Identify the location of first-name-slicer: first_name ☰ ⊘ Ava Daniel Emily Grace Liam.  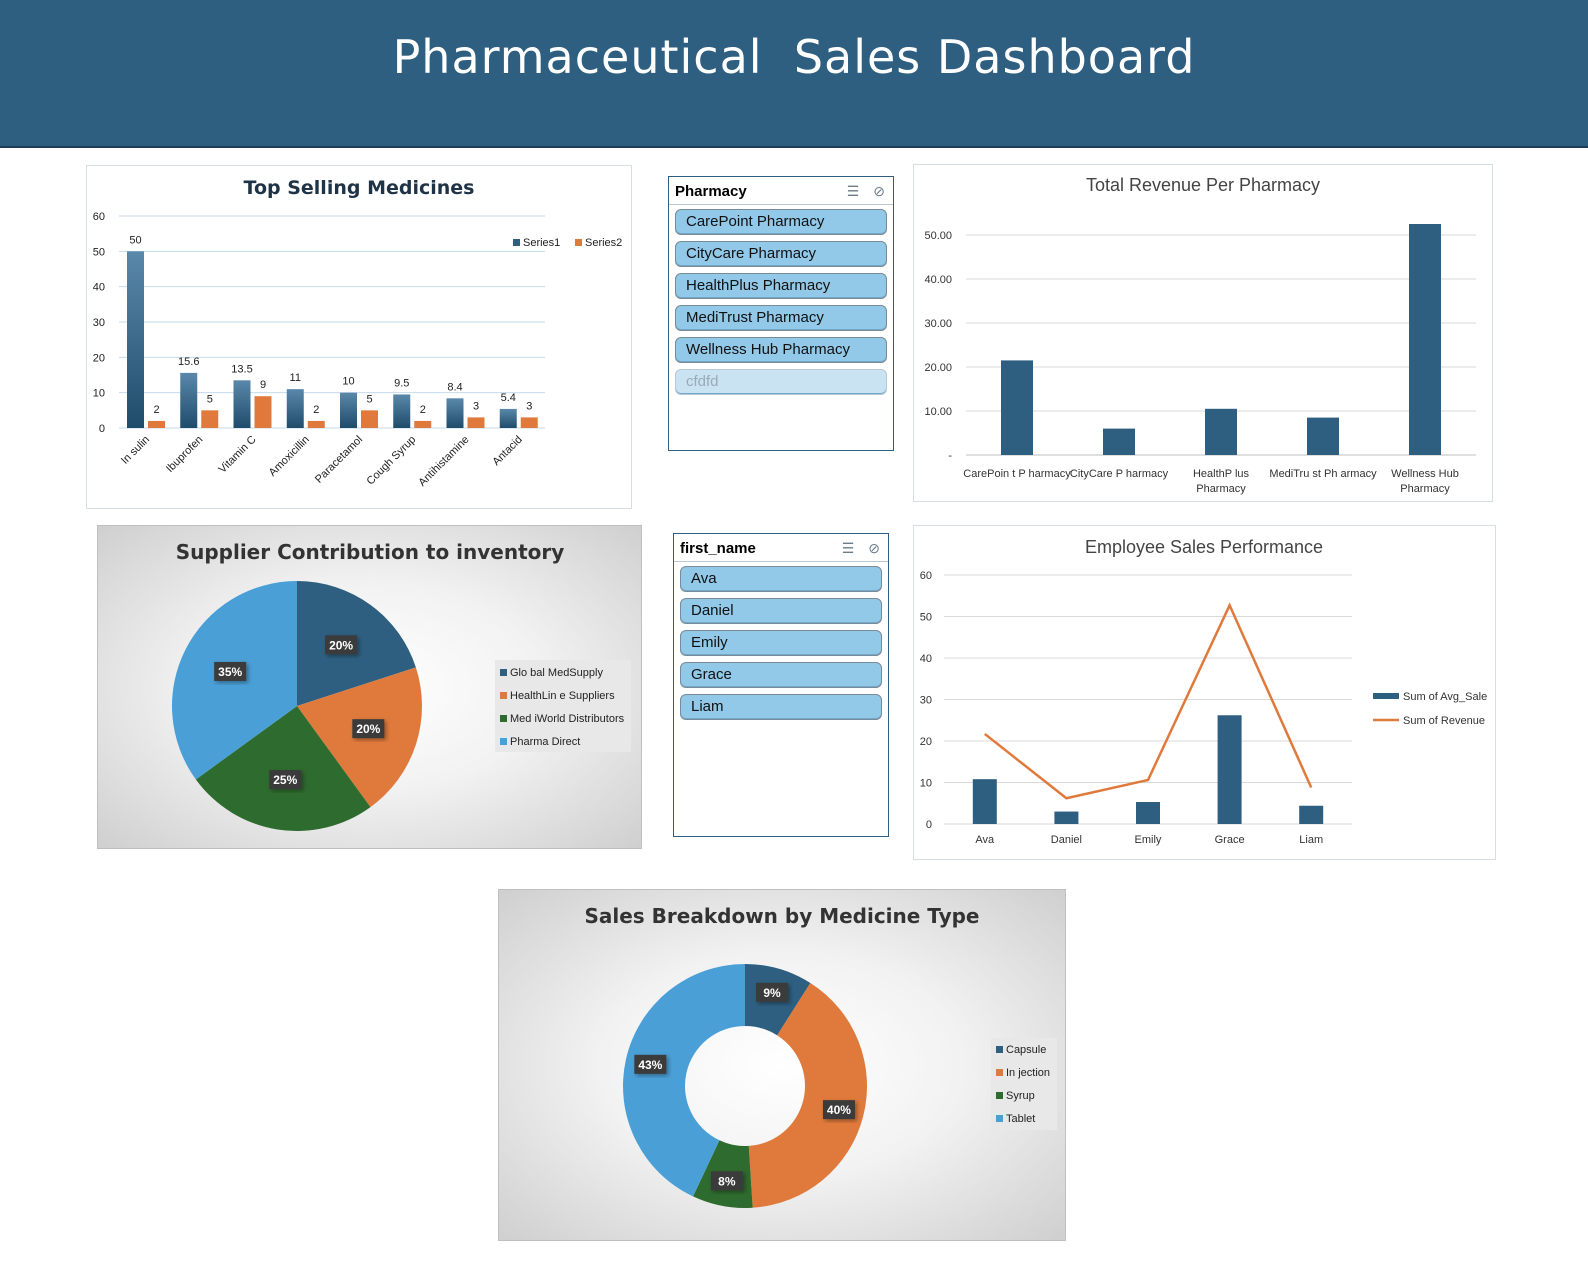
(781, 685).